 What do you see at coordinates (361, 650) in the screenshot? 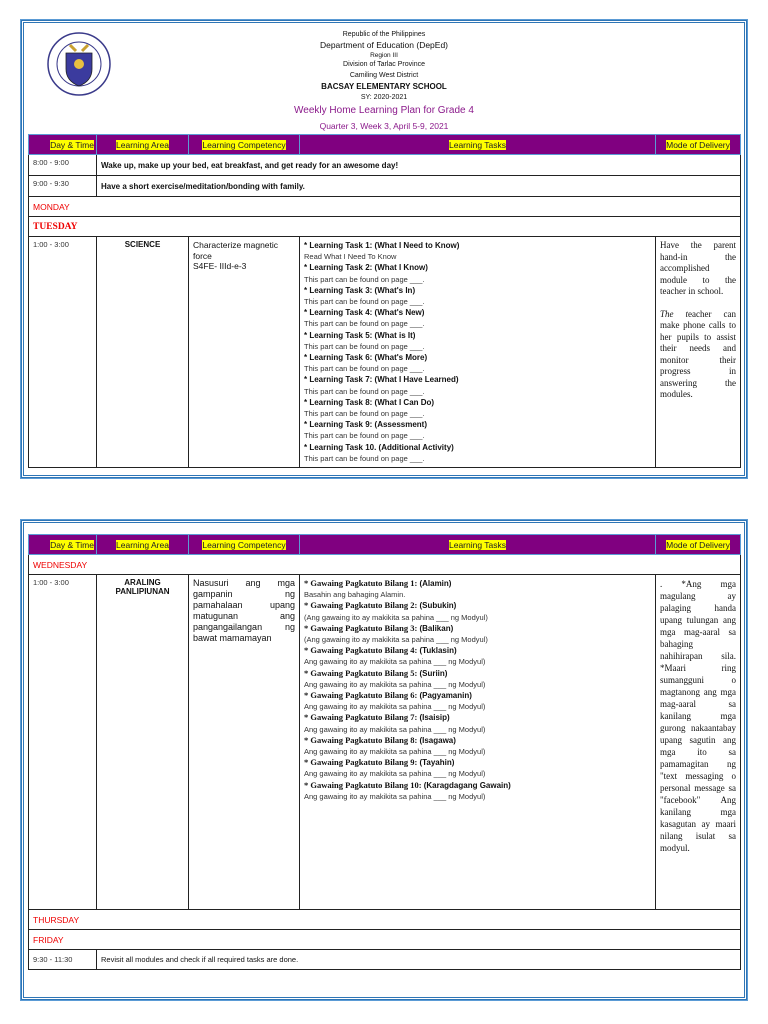
I see `task-title: * Gawaing Pagkatuto Bilang 4:` at bounding box center [361, 650].